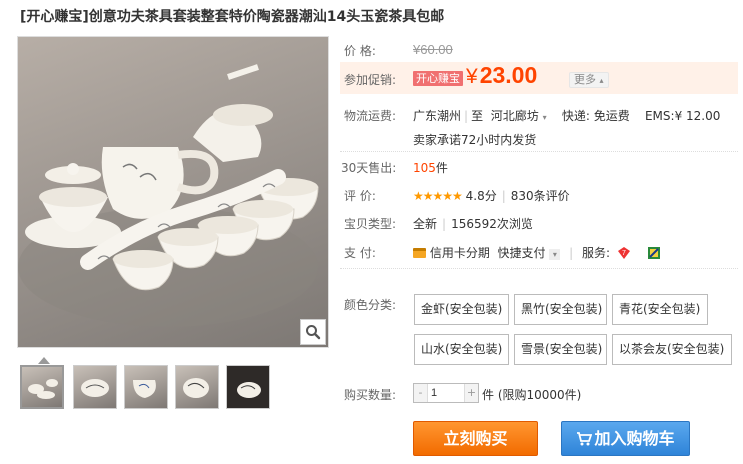 Image resolution: width=743 pixels, height=464 pixels. Describe the element at coordinates (438, 196) in the screenshot. I see `star-rating-icon: ★★★★★` at that location.